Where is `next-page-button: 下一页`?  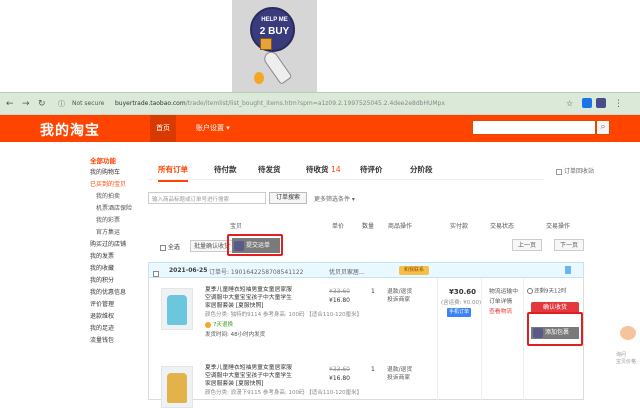 next-page-button: 下一页 is located at coordinates (569, 245).